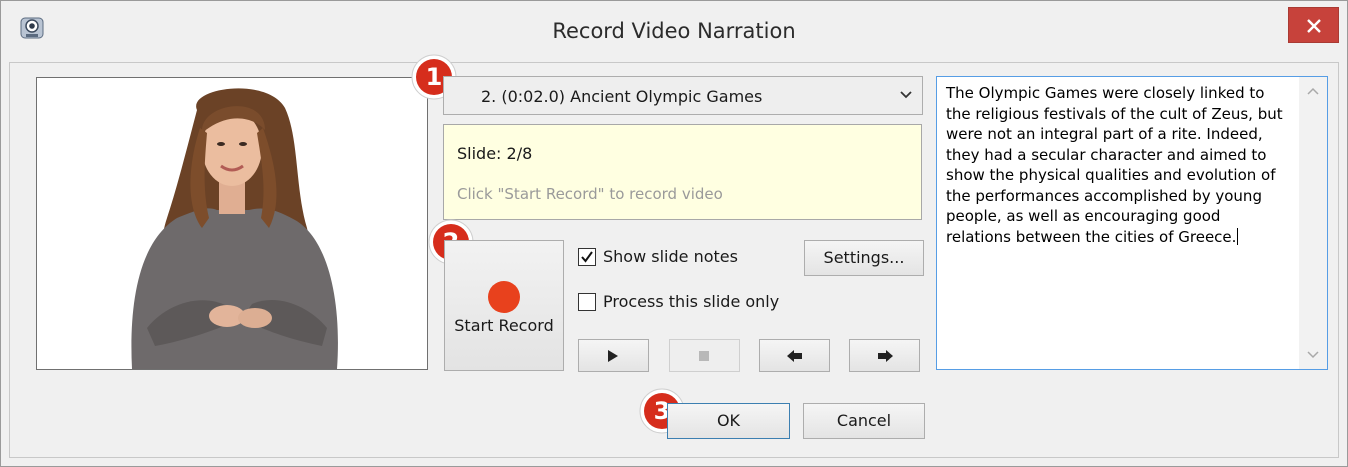 The image size is (1348, 467). I want to click on slide-counter: Slide: 2/8, so click(495, 153).